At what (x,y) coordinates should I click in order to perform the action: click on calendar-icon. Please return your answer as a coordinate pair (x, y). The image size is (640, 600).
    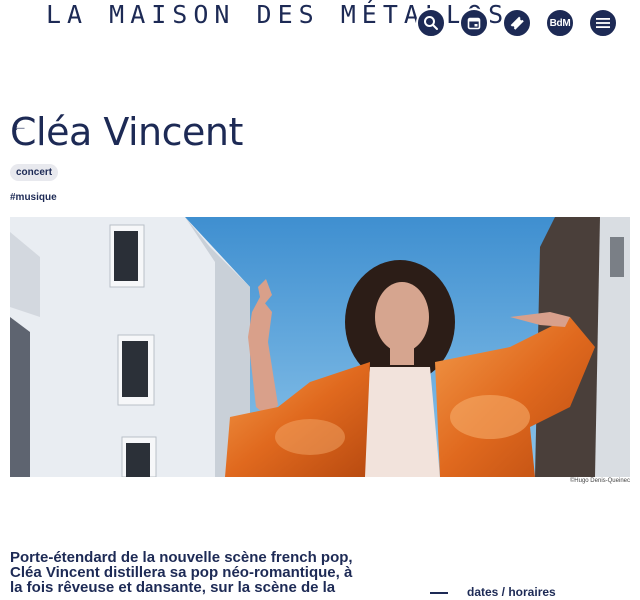
    Looking at the image, I should click on (474, 23).